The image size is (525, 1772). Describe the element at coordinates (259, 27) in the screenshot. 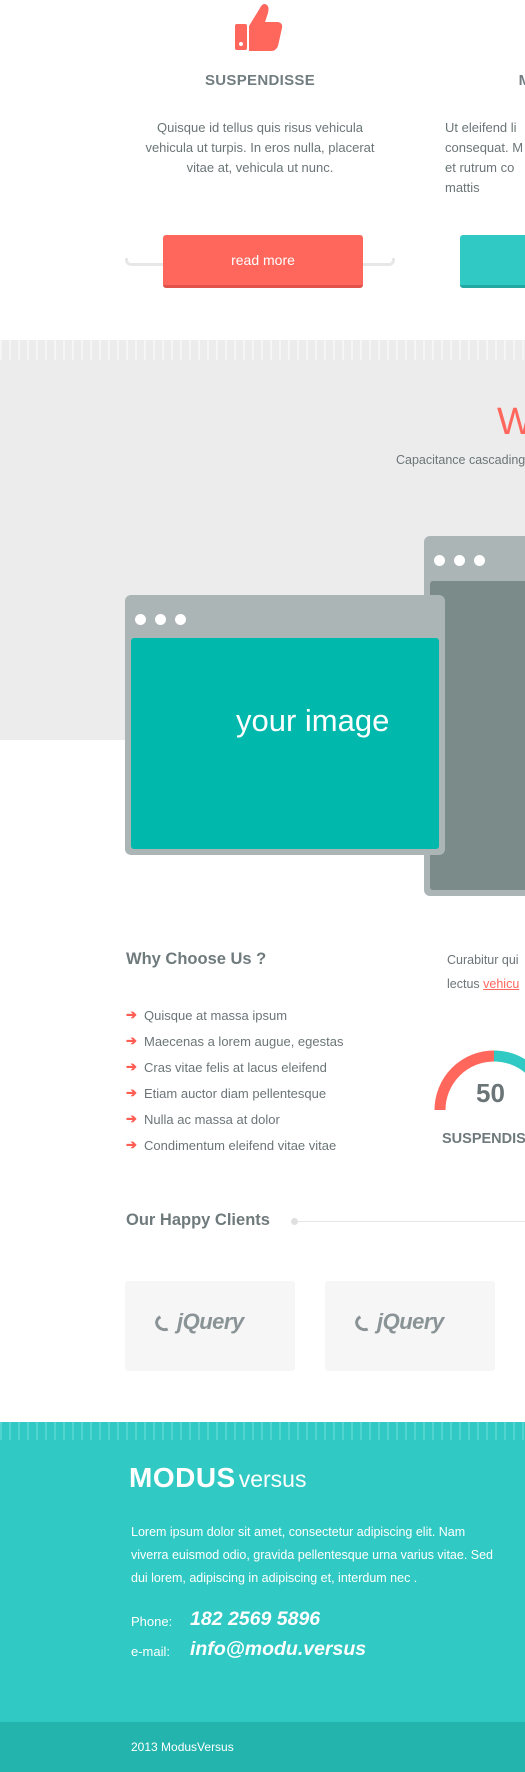

I see `thumbs-up-icon` at that location.